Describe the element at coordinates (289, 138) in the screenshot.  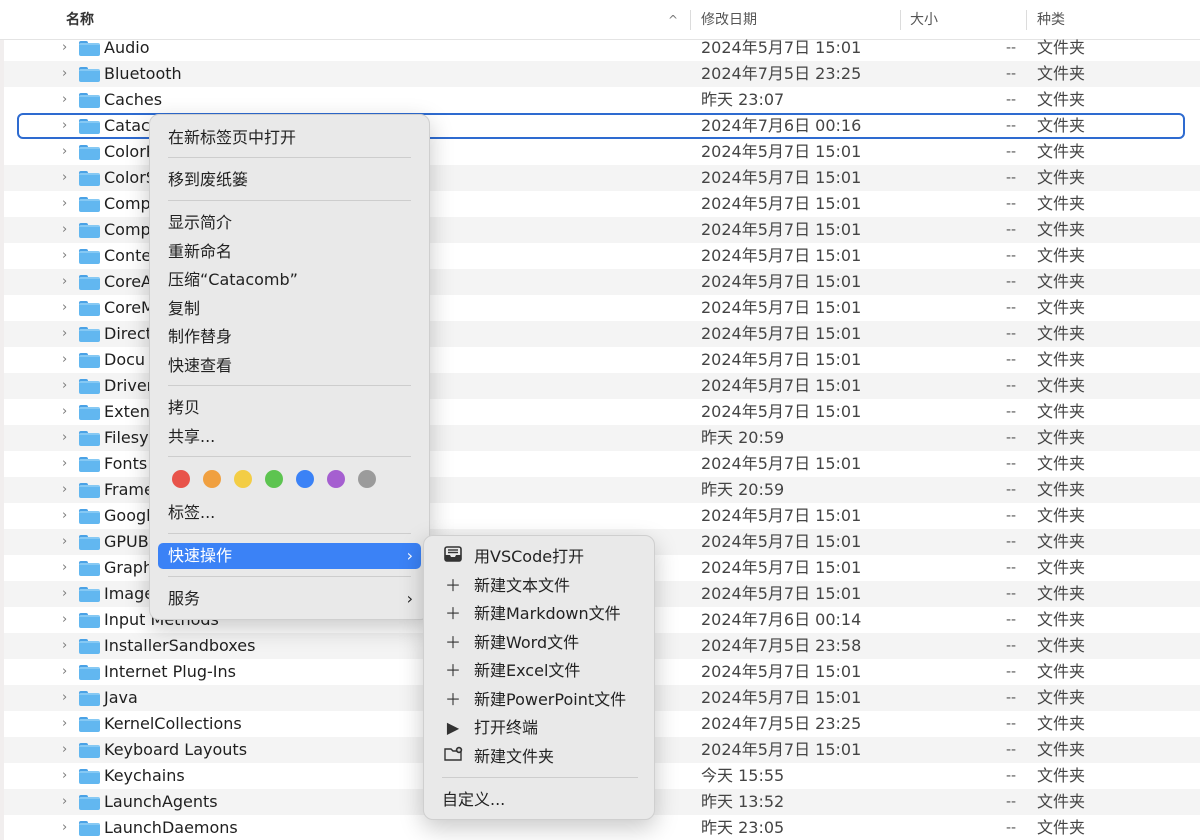
I see `menu-open-new-tab: 在新标签页中打开` at that location.